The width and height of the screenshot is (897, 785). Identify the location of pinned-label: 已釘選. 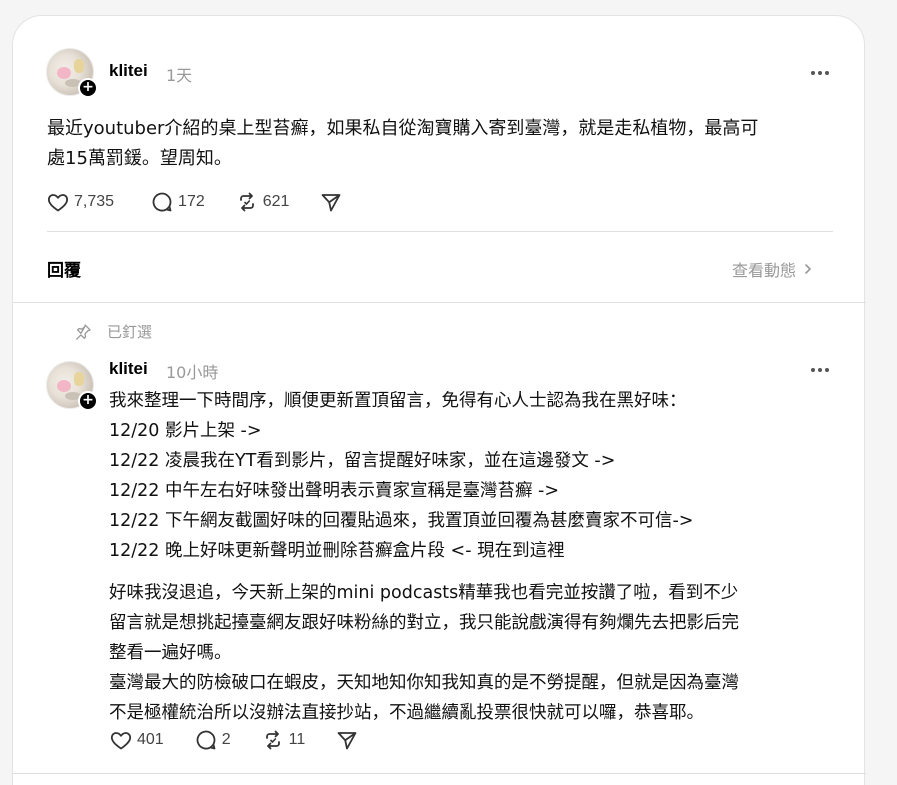
(130, 332).